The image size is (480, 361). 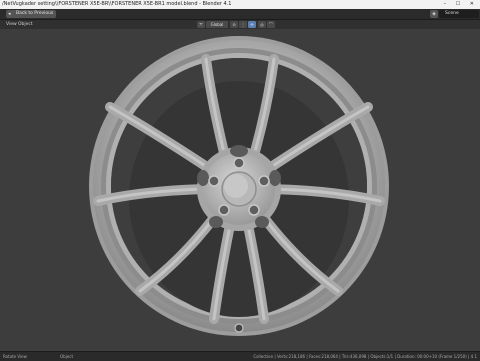 What do you see at coordinates (262, 24) in the screenshot?
I see `proportional-edit-icon: ◎` at bounding box center [262, 24].